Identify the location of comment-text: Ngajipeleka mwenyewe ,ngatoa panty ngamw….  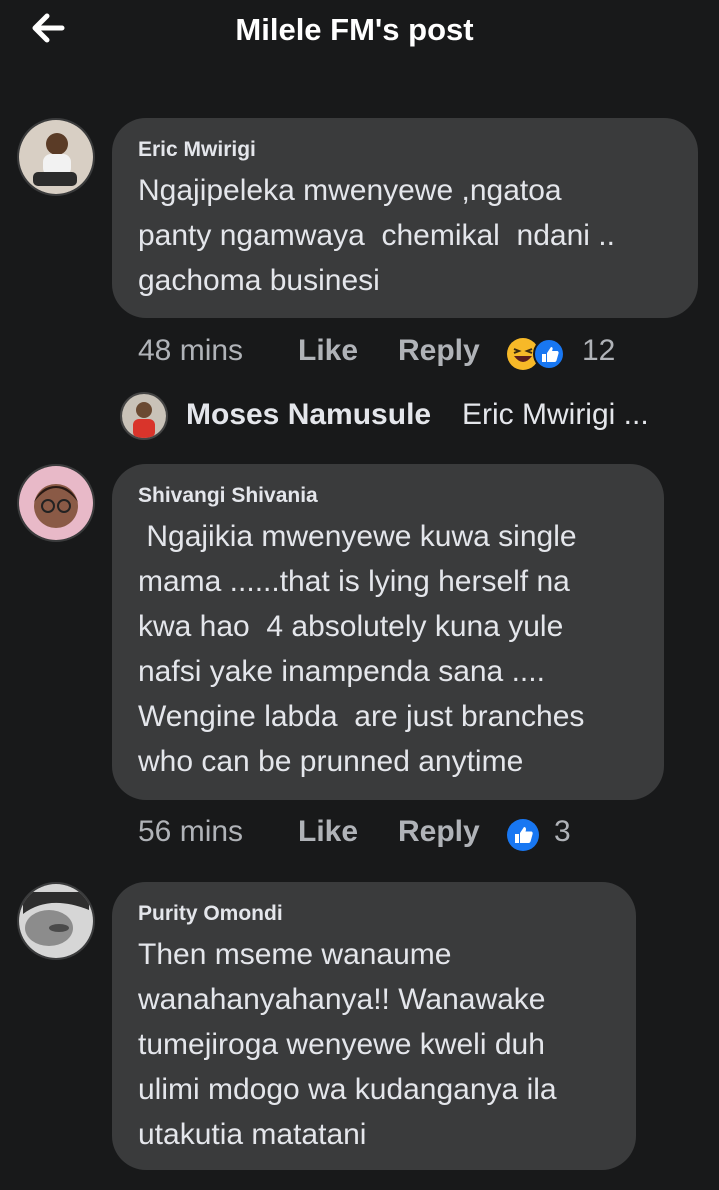
(376, 235).